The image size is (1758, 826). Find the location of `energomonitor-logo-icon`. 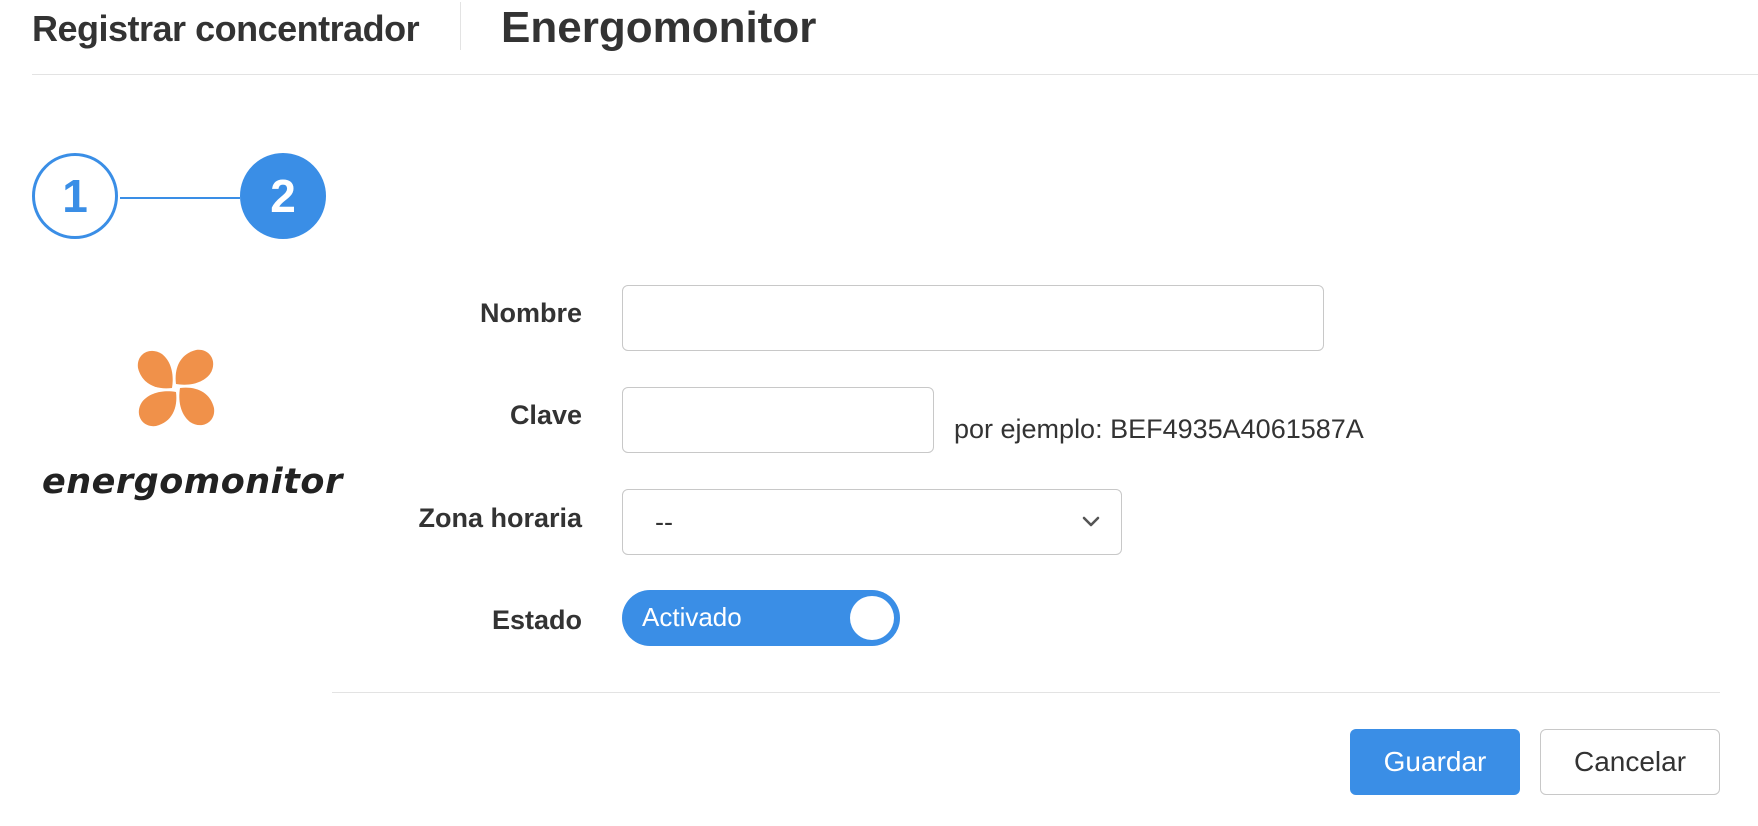

energomonitor-logo-icon is located at coordinates (176, 388).